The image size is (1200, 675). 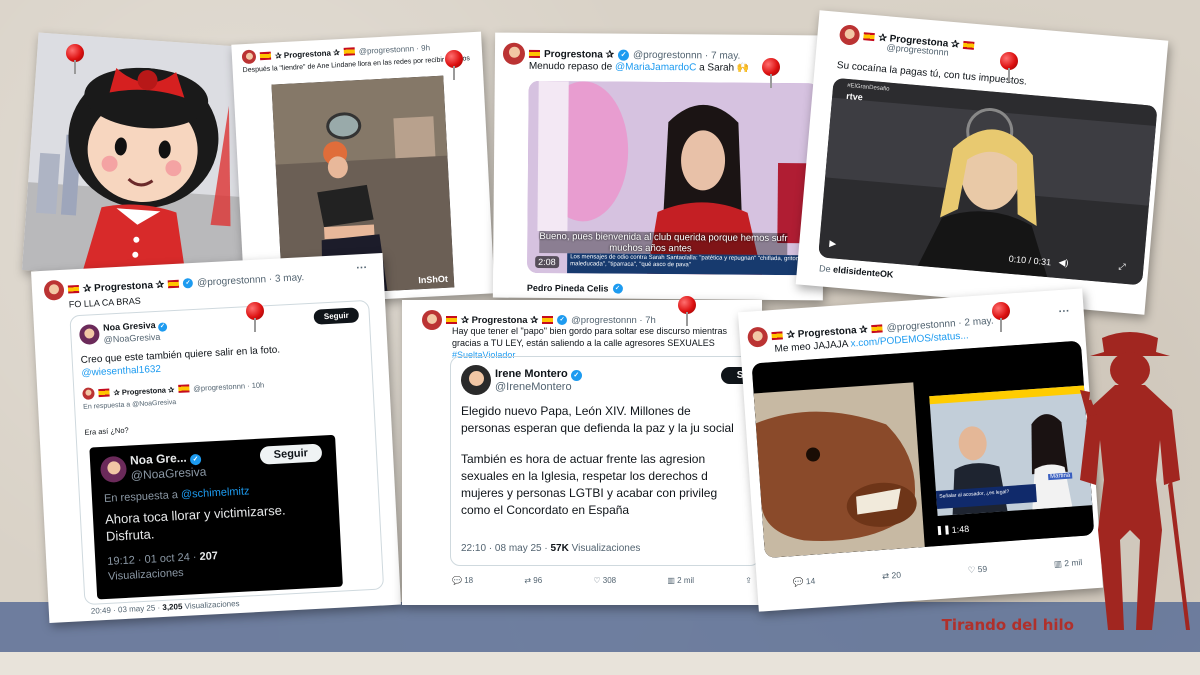 What do you see at coordinates (943, 530) in the screenshot?
I see `pause-icon: ❚❚` at bounding box center [943, 530].